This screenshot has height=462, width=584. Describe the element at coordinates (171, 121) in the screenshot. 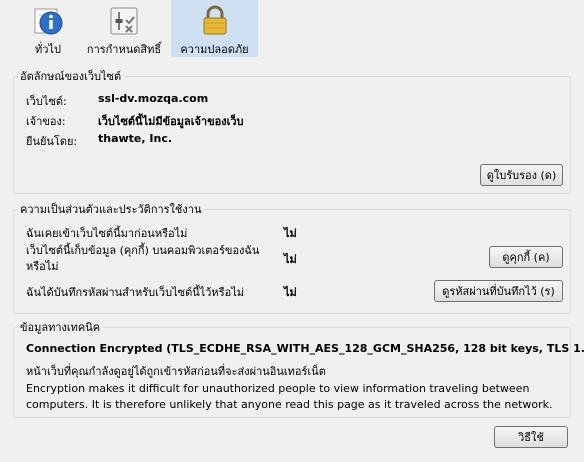

I see `owner-value: เว็บไซต์นี้ไม่มีข้อมูลเจ้าของเว็บ` at that location.